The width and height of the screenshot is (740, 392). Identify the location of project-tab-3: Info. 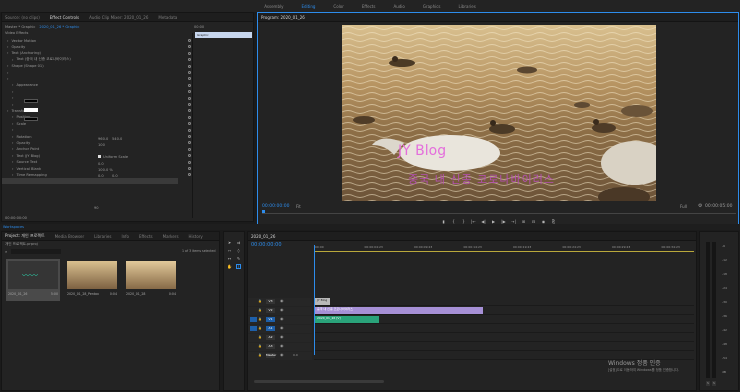
(125, 236).